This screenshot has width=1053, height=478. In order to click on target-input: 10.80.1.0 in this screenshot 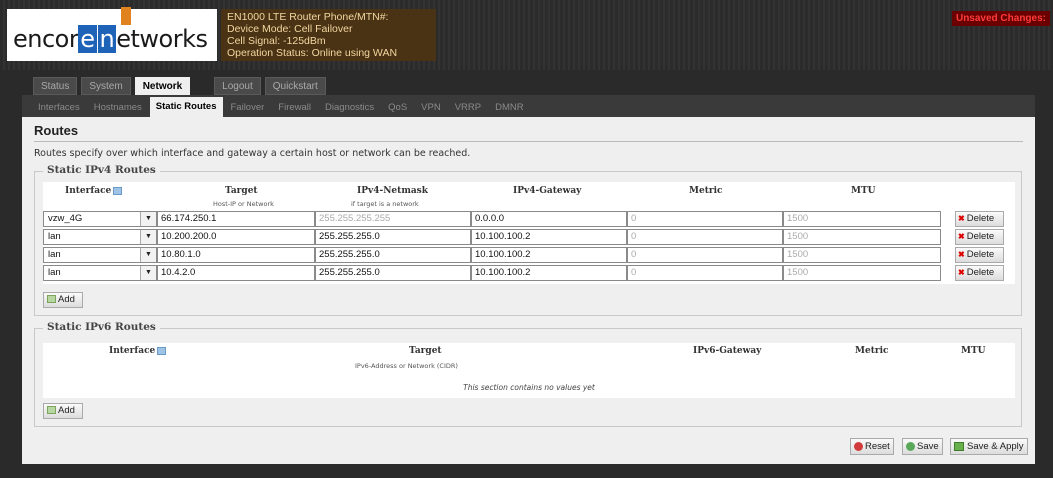, I will do `click(236, 255)`.